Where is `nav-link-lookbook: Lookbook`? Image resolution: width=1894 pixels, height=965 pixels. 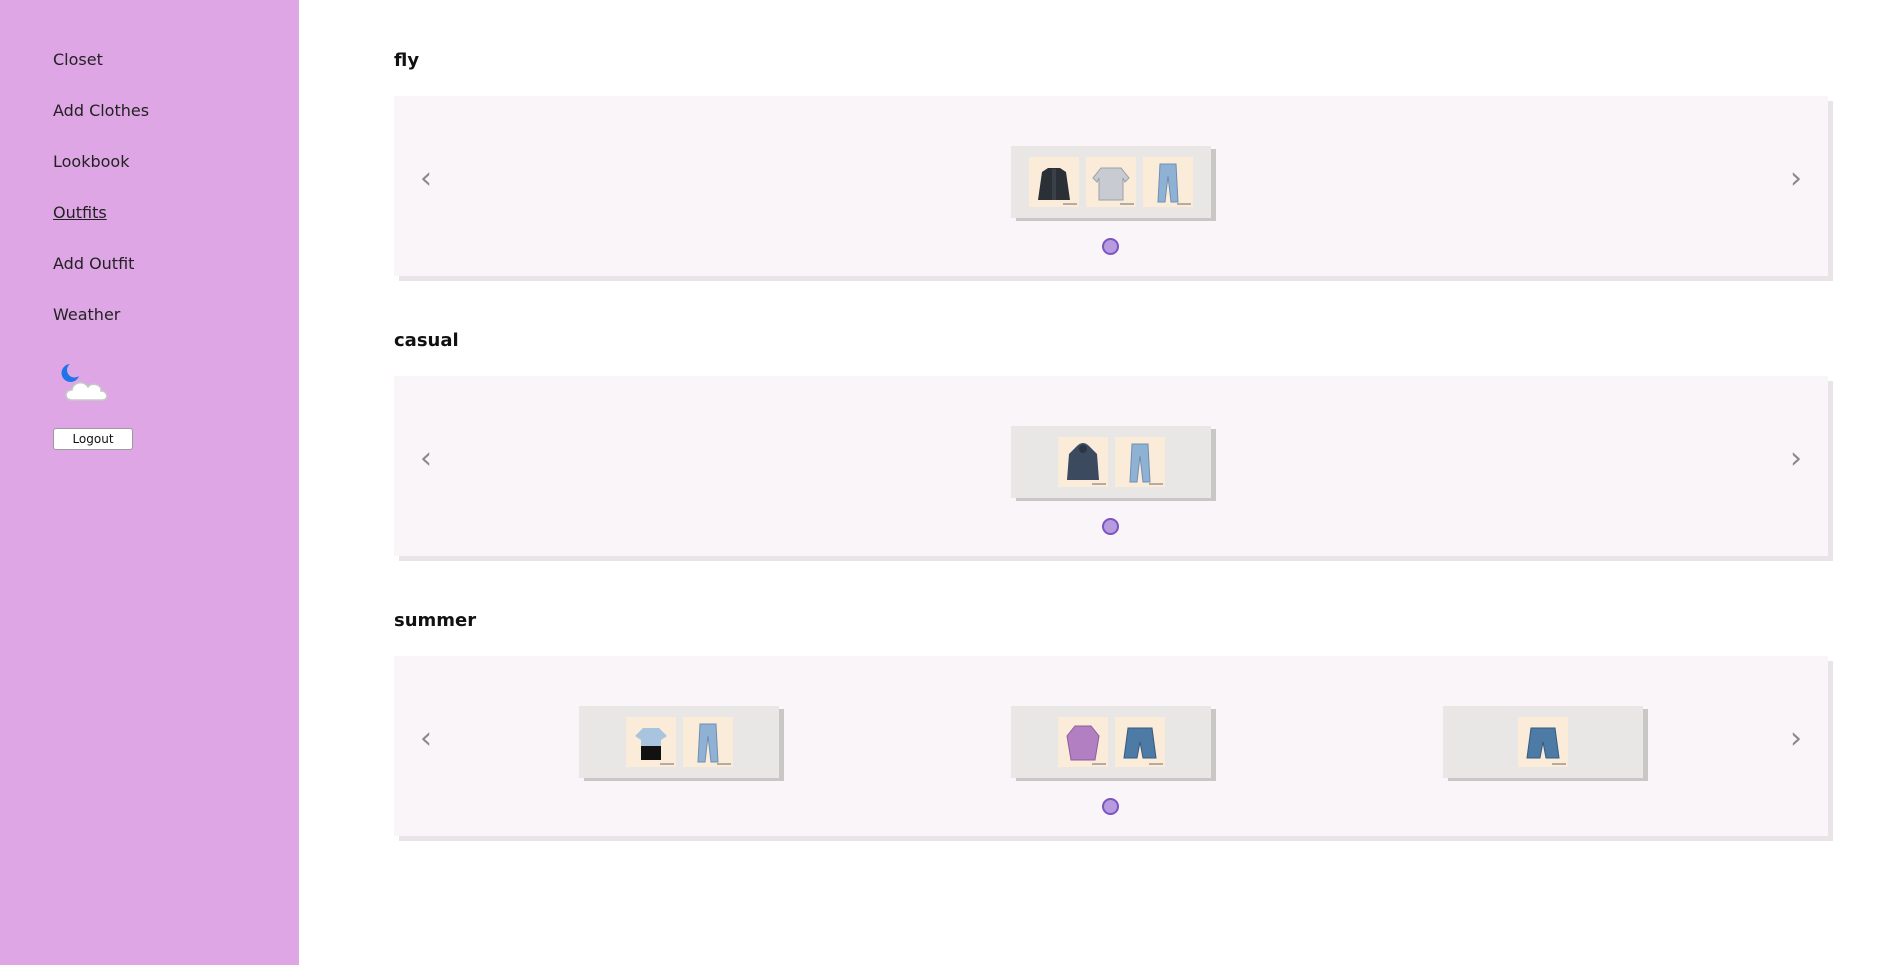
nav-link-lookbook: Lookbook is located at coordinates (91, 161).